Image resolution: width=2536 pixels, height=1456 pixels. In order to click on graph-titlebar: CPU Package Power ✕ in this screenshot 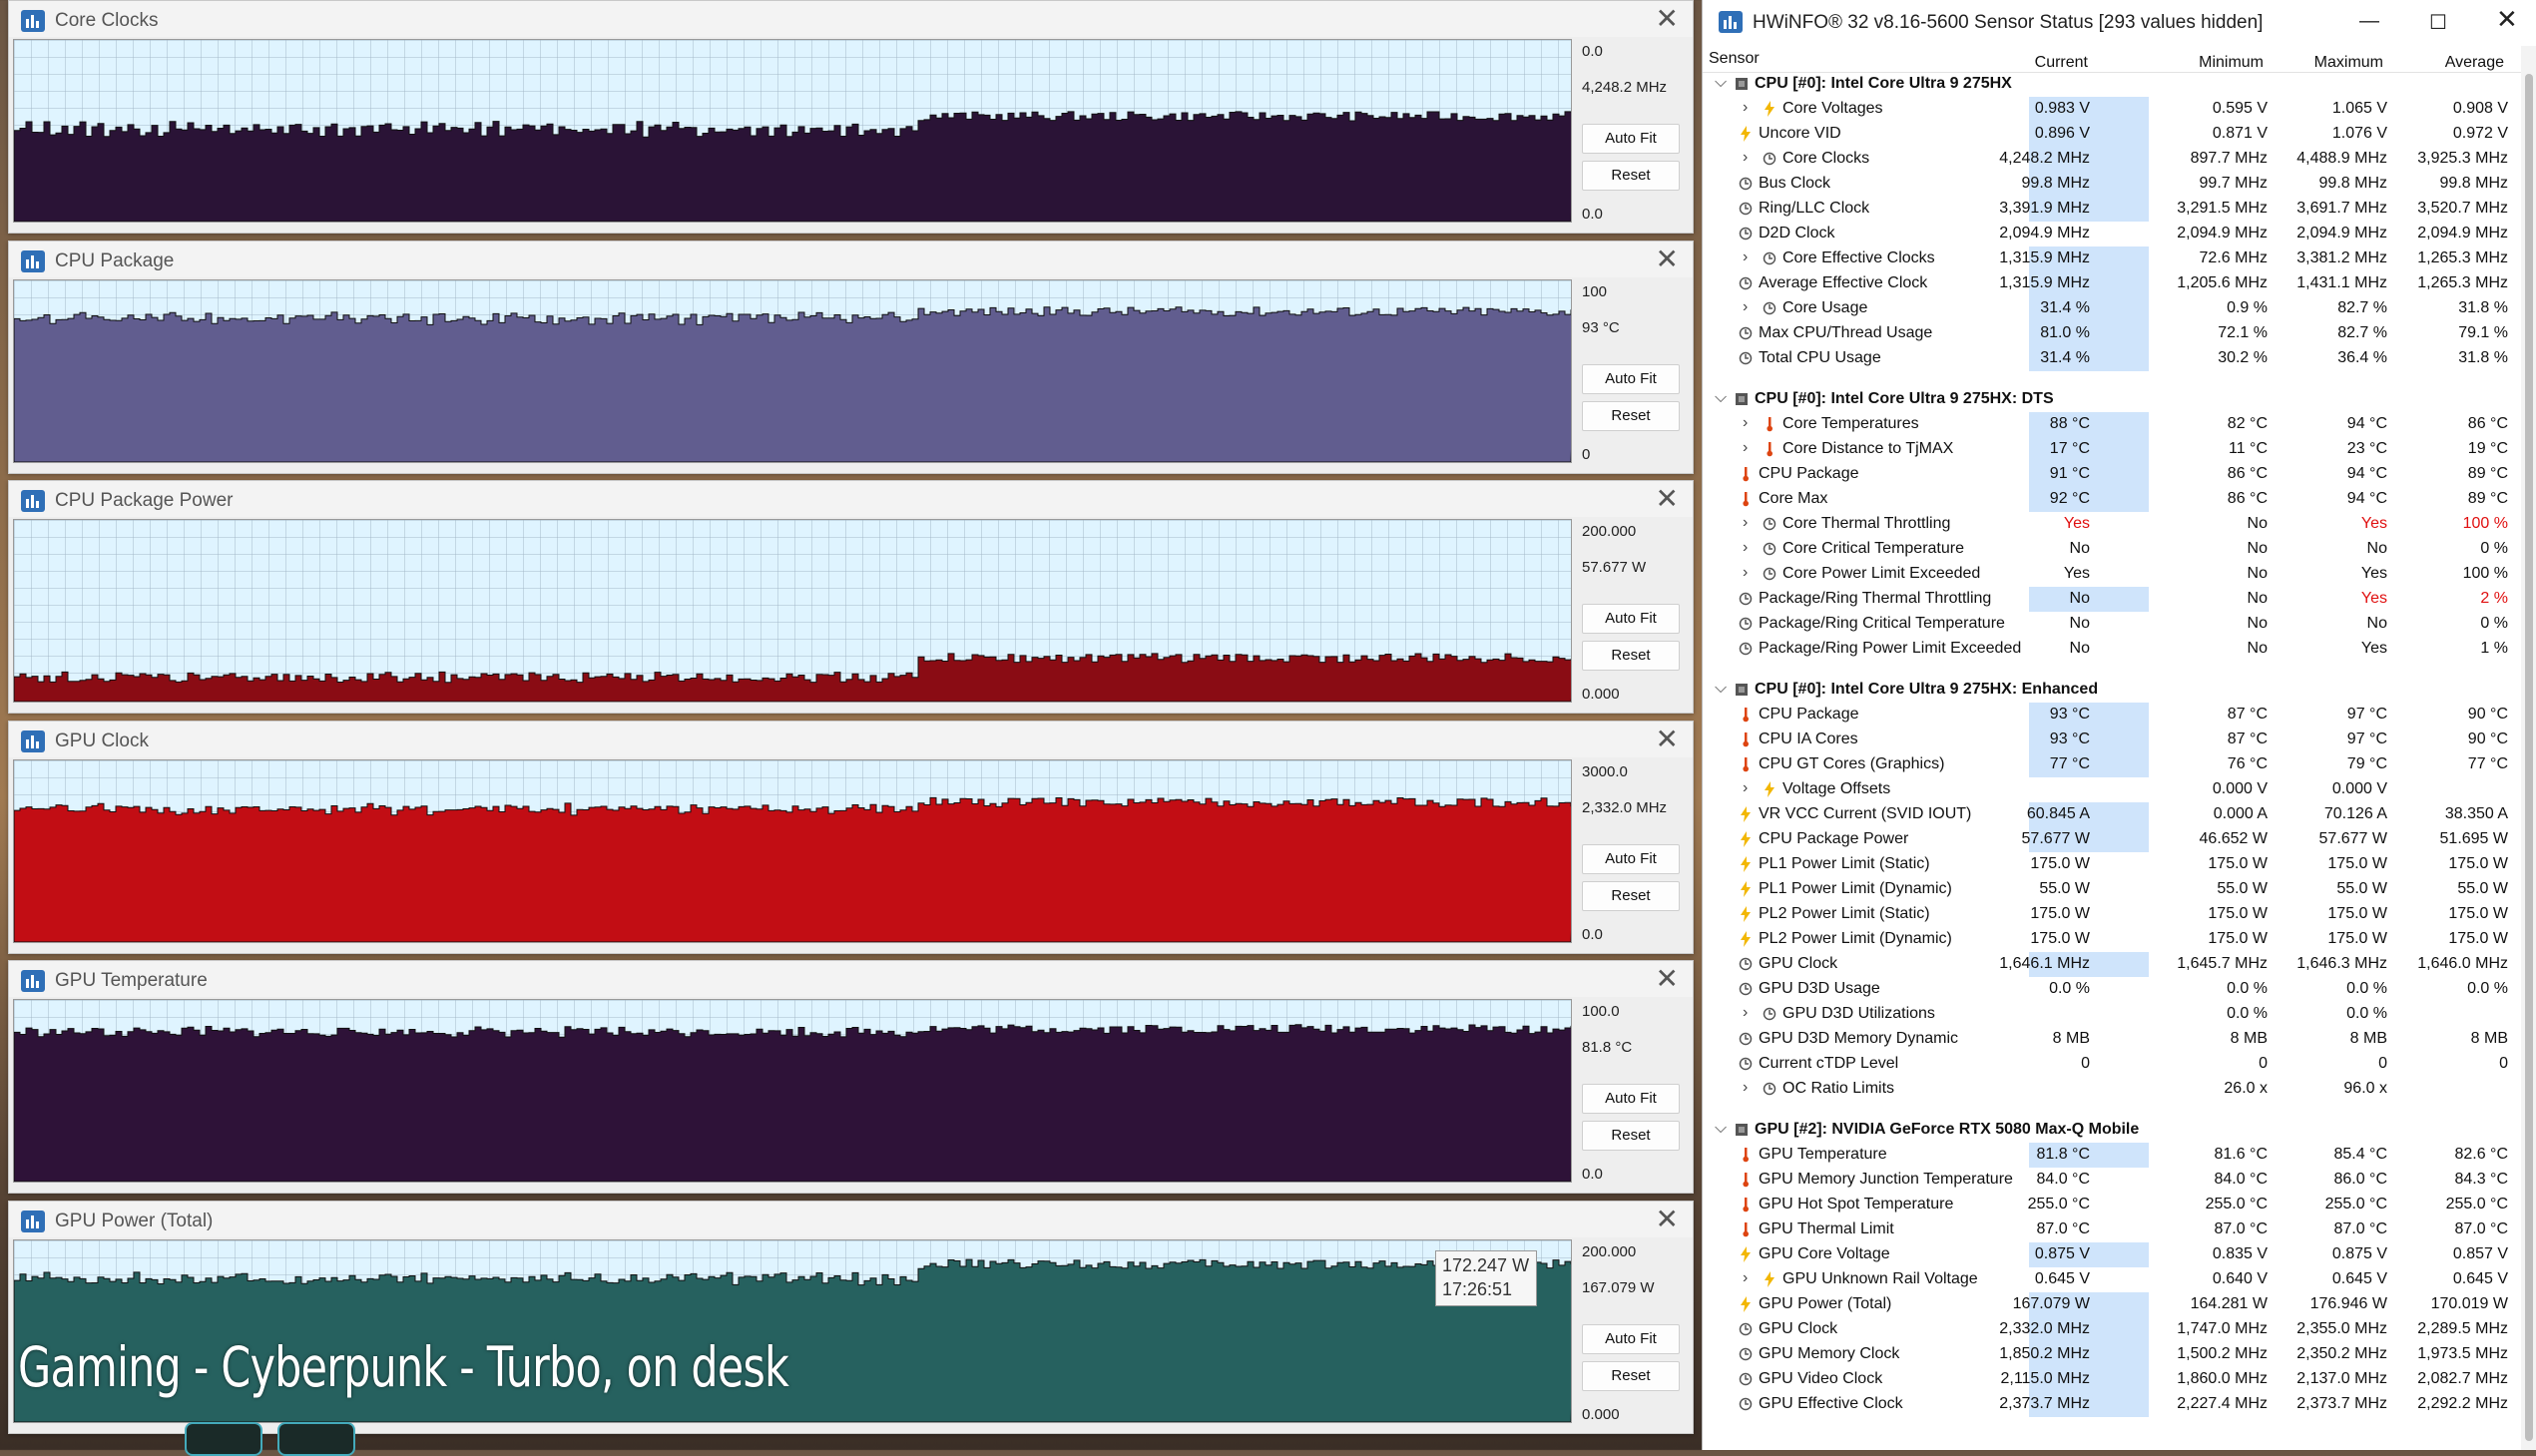, I will do `click(851, 499)`.